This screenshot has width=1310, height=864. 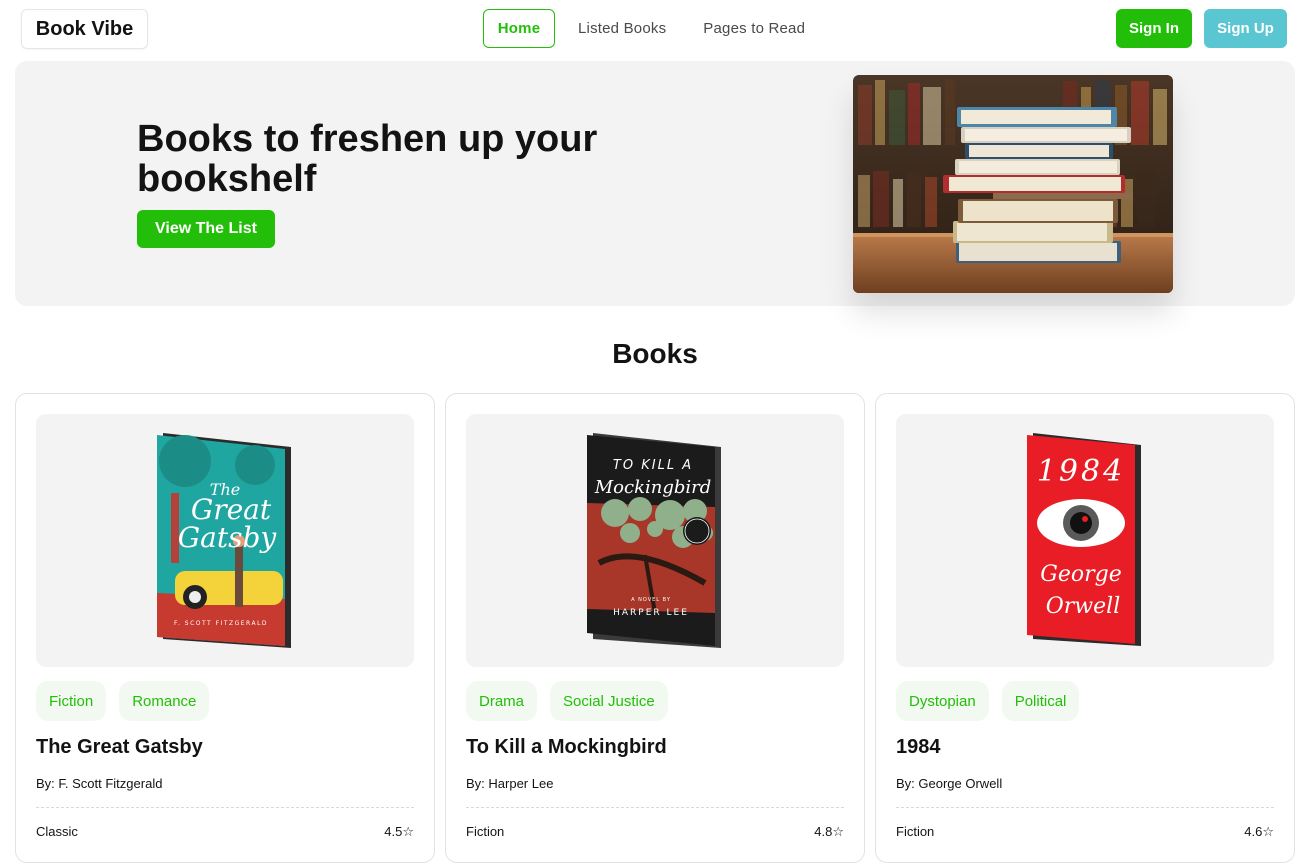 I want to click on view-list-button: View The List, so click(x=206, y=229).